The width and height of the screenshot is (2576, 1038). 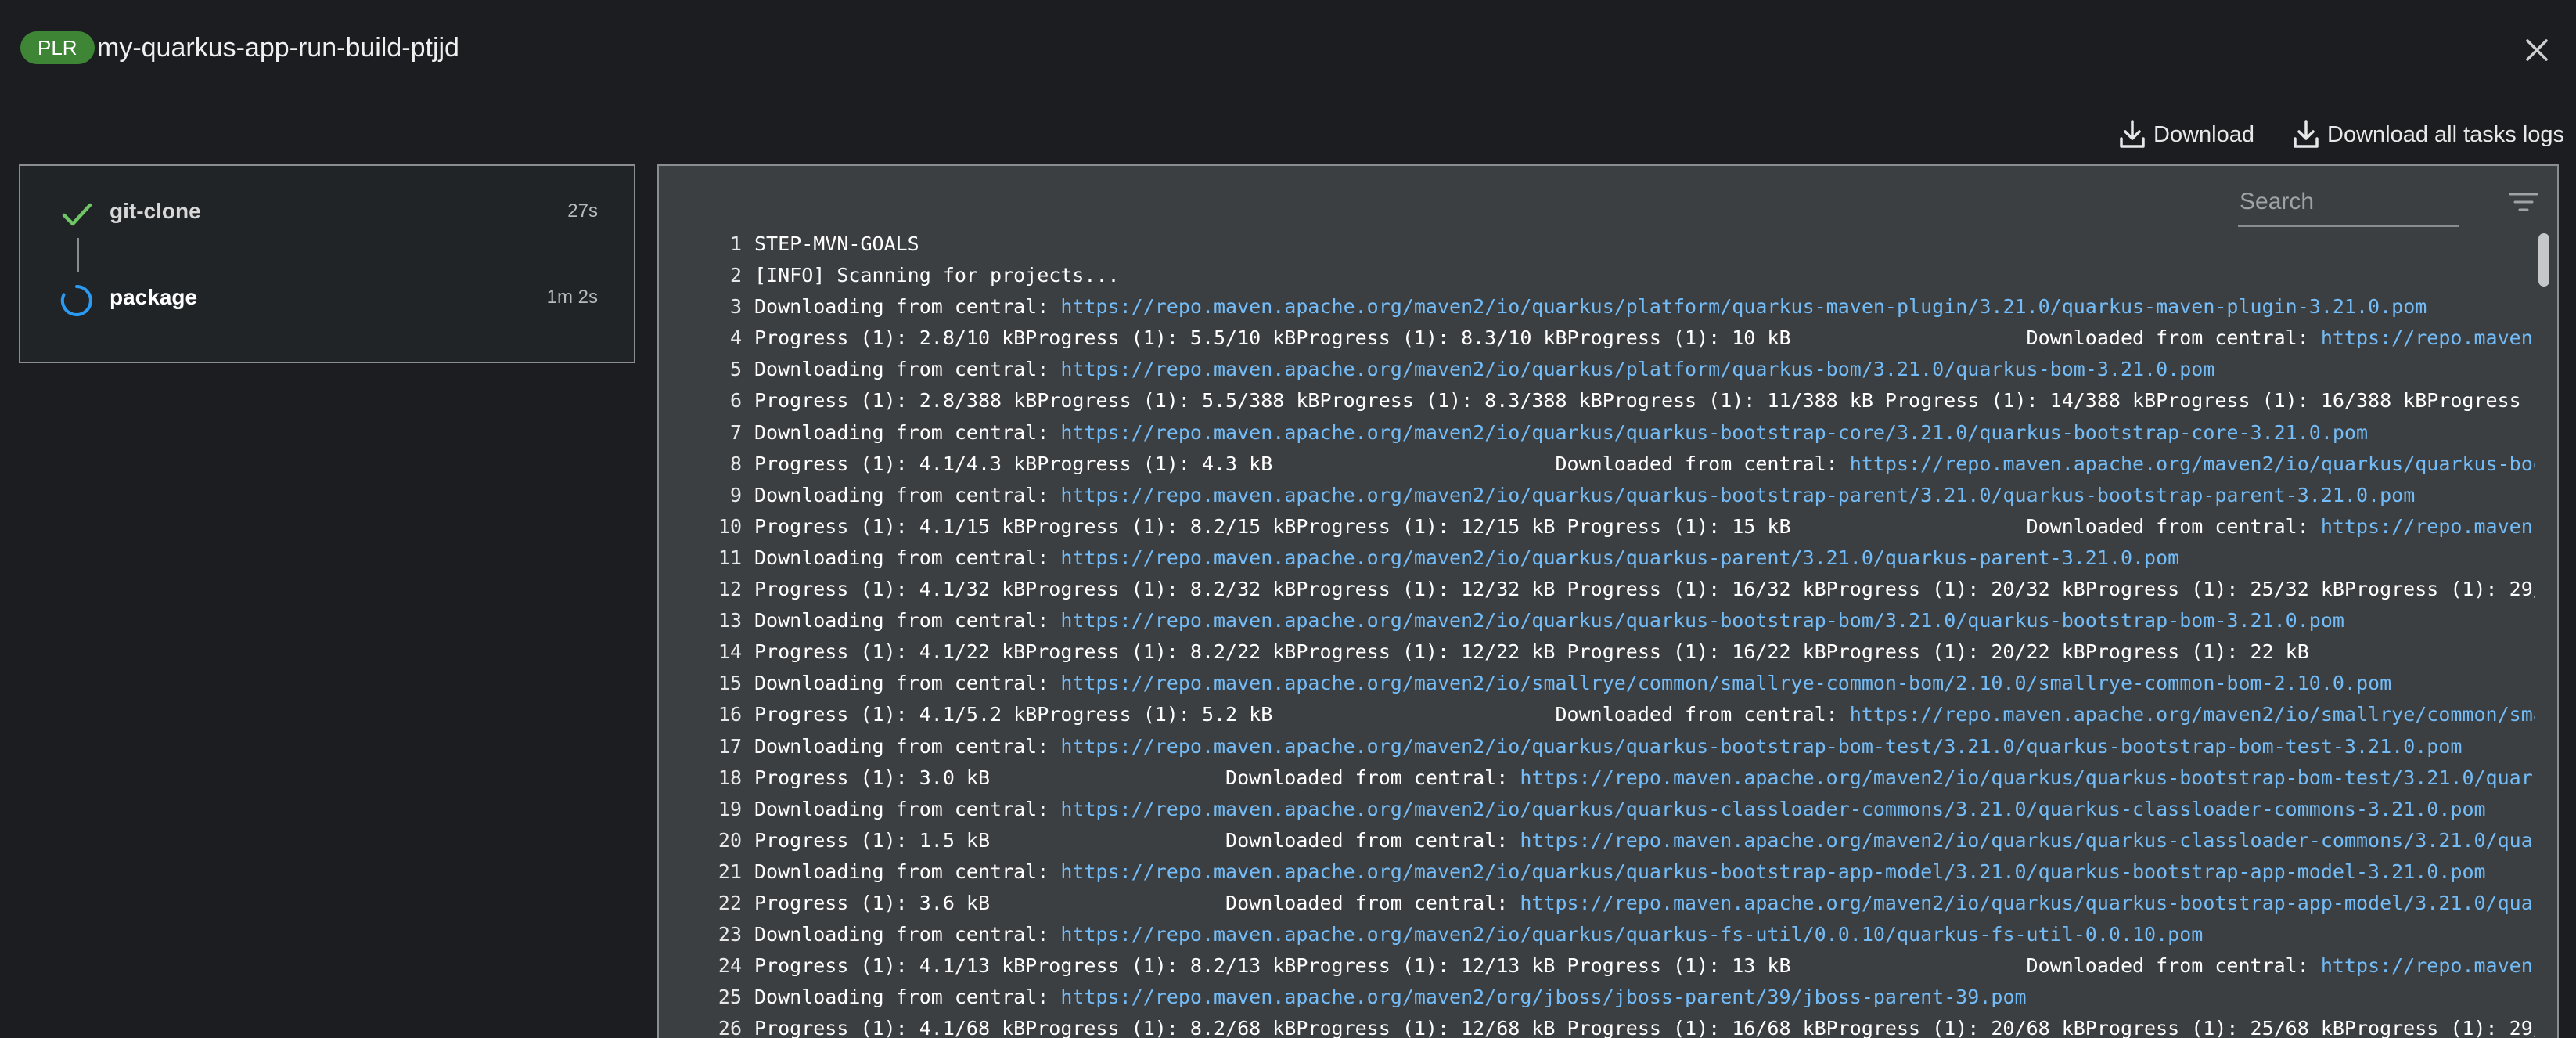 What do you see at coordinates (730, 808) in the screenshot?
I see `line-number: 19` at bounding box center [730, 808].